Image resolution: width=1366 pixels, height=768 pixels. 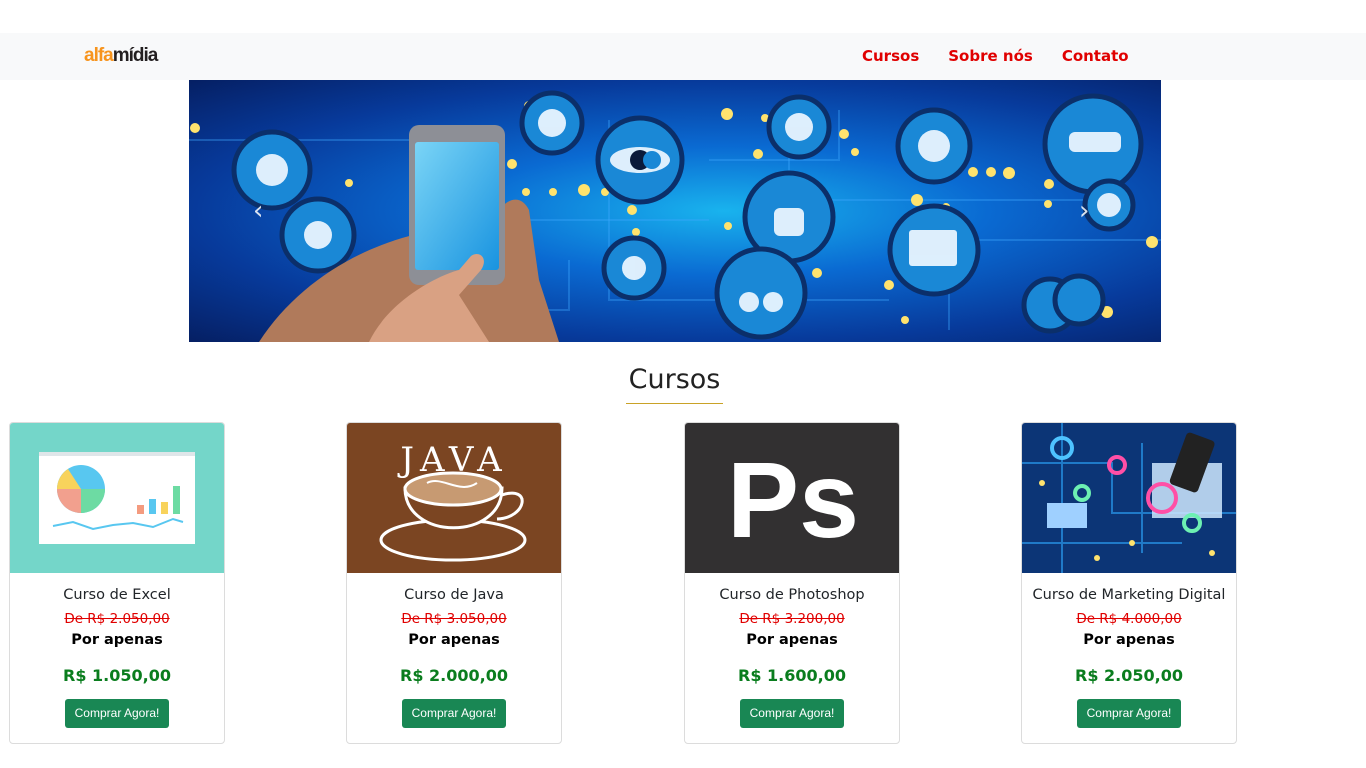 I want to click on buy-button-photoshop: Comprar Agora!, so click(x=792, y=713).